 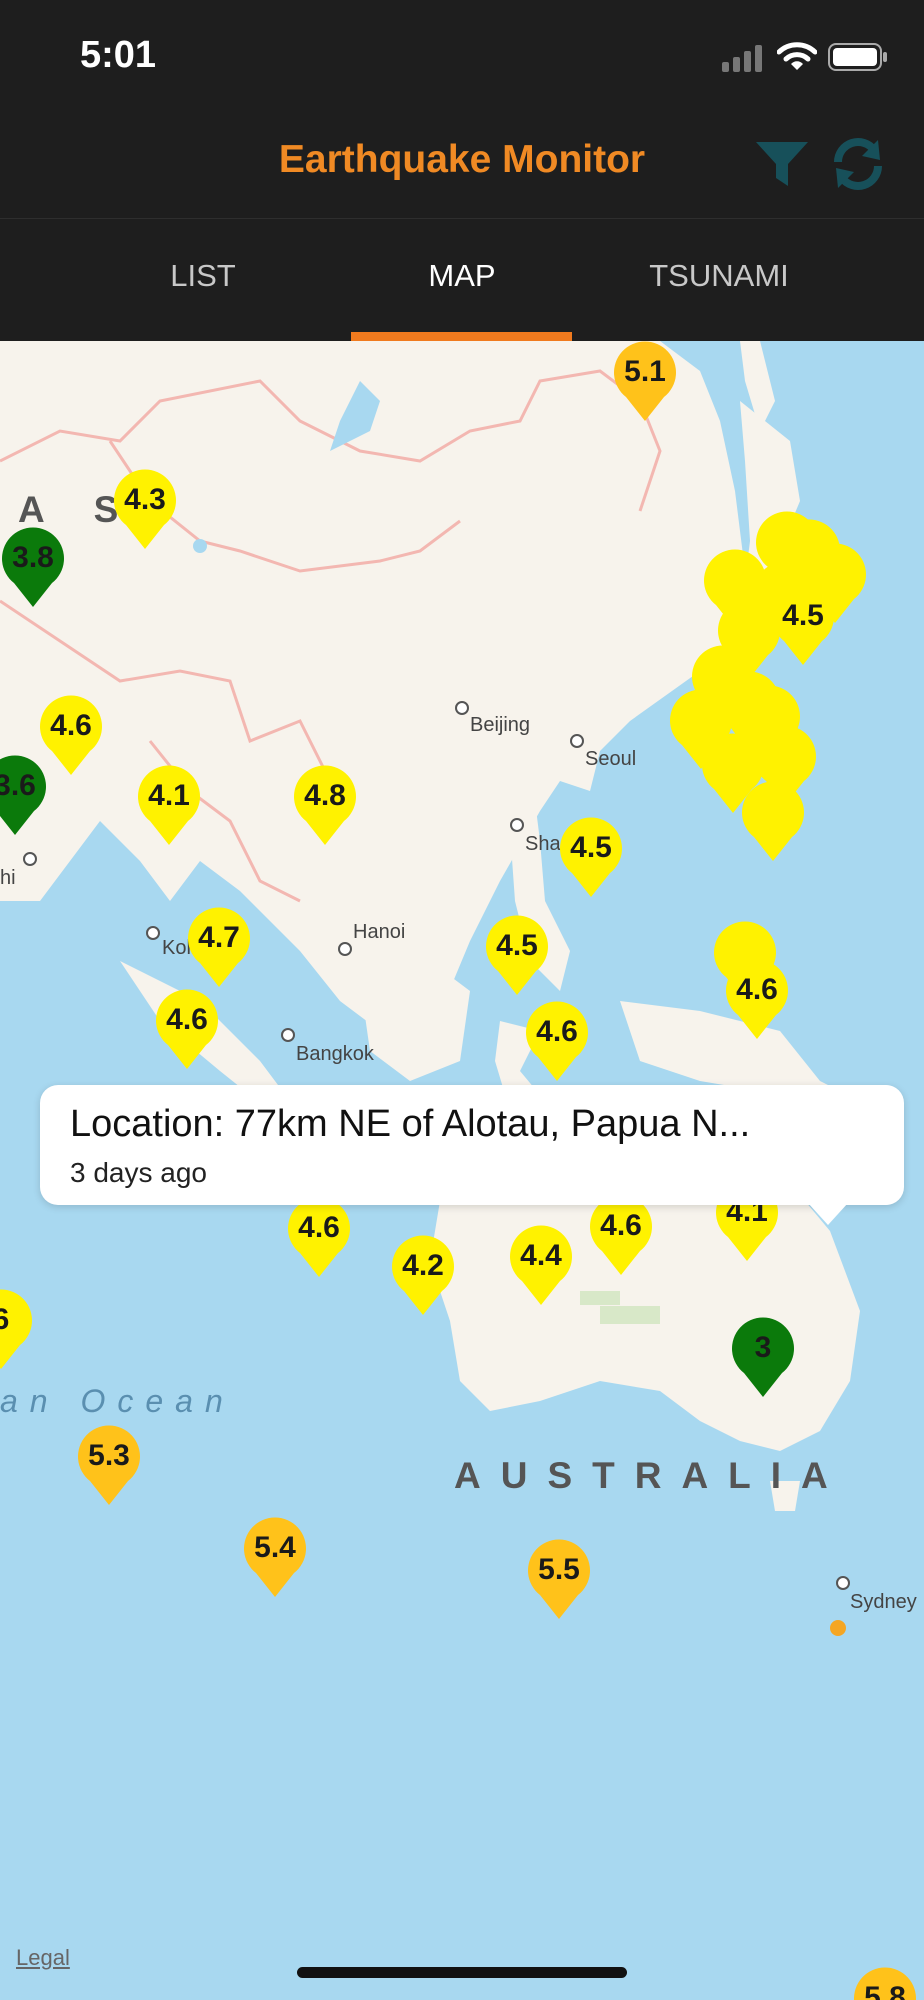 What do you see at coordinates (645, 371) in the screenshot?
I see `quake-magnitude-label: 5.1` at bounding box center [645, 371].